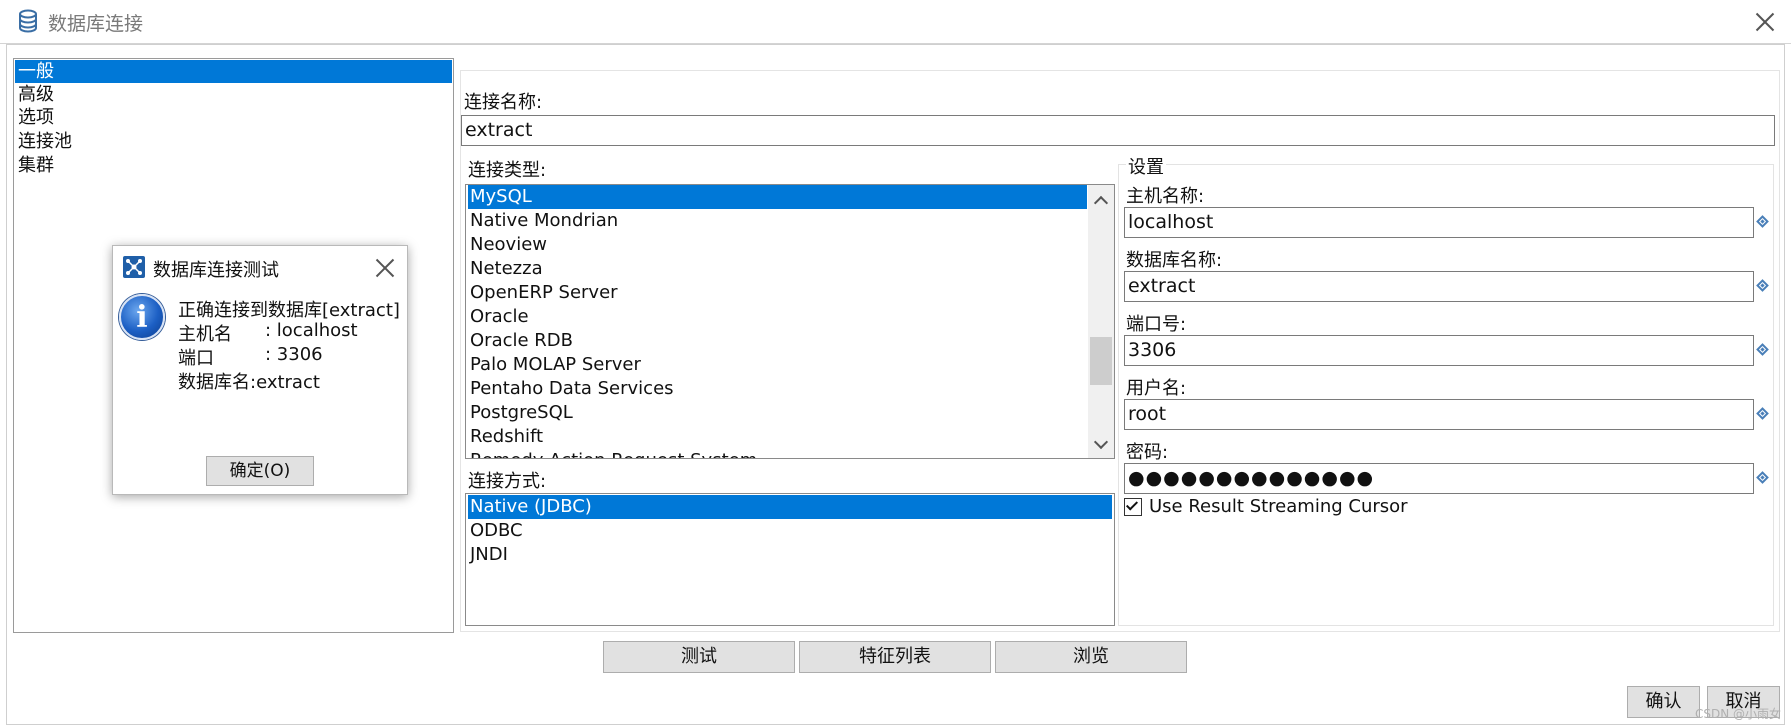 This screenshot has width=1791, height=725. Describe the element at coordinates (790, 507) in the screenshot. I see `access-method-item: Native (JDBC)` at that location.